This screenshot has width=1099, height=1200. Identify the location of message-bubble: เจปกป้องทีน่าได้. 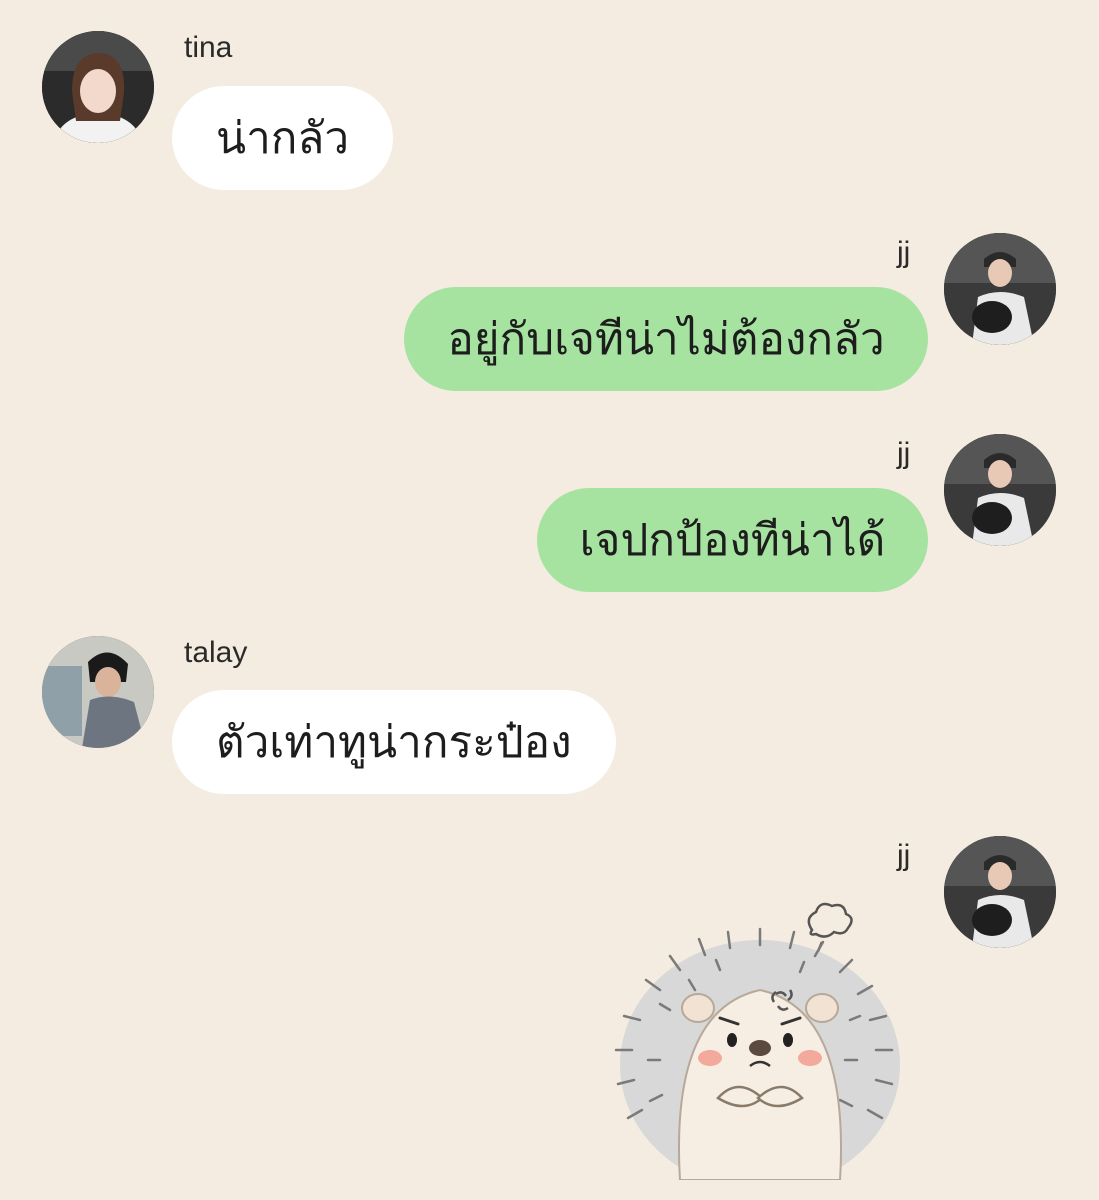
(732, 540).